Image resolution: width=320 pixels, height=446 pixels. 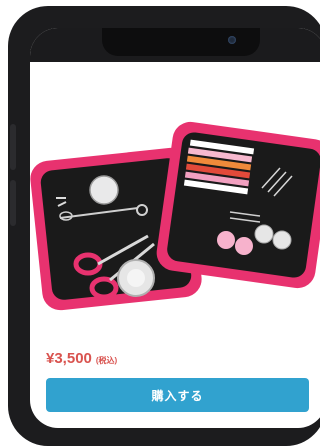 I want to click on product-price: ¥3,500, so click(x=69, y=358).